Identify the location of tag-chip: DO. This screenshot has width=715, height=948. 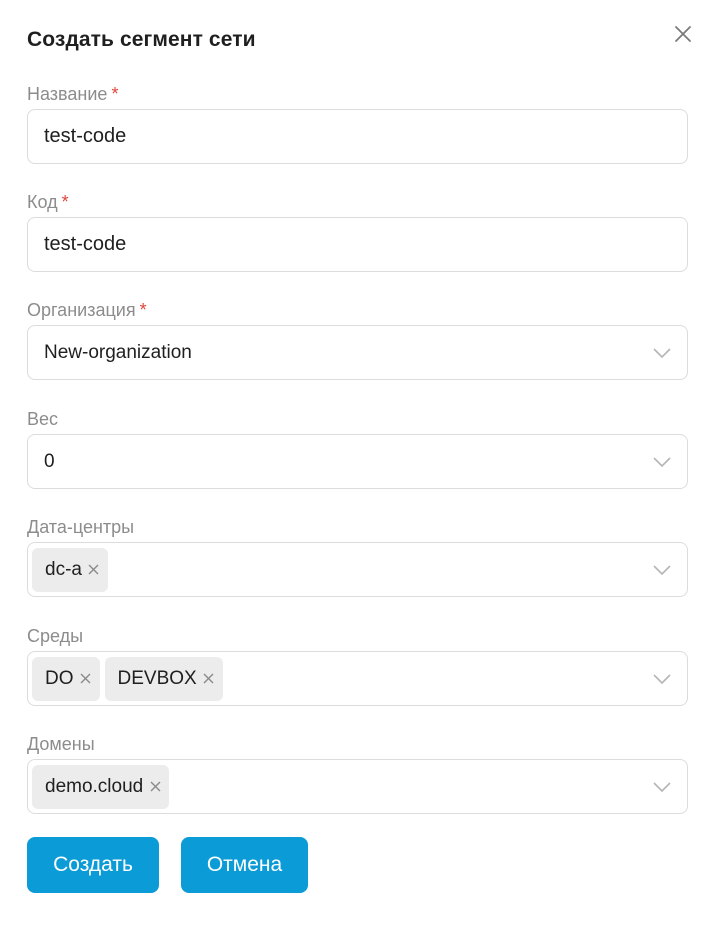
(66, 678).